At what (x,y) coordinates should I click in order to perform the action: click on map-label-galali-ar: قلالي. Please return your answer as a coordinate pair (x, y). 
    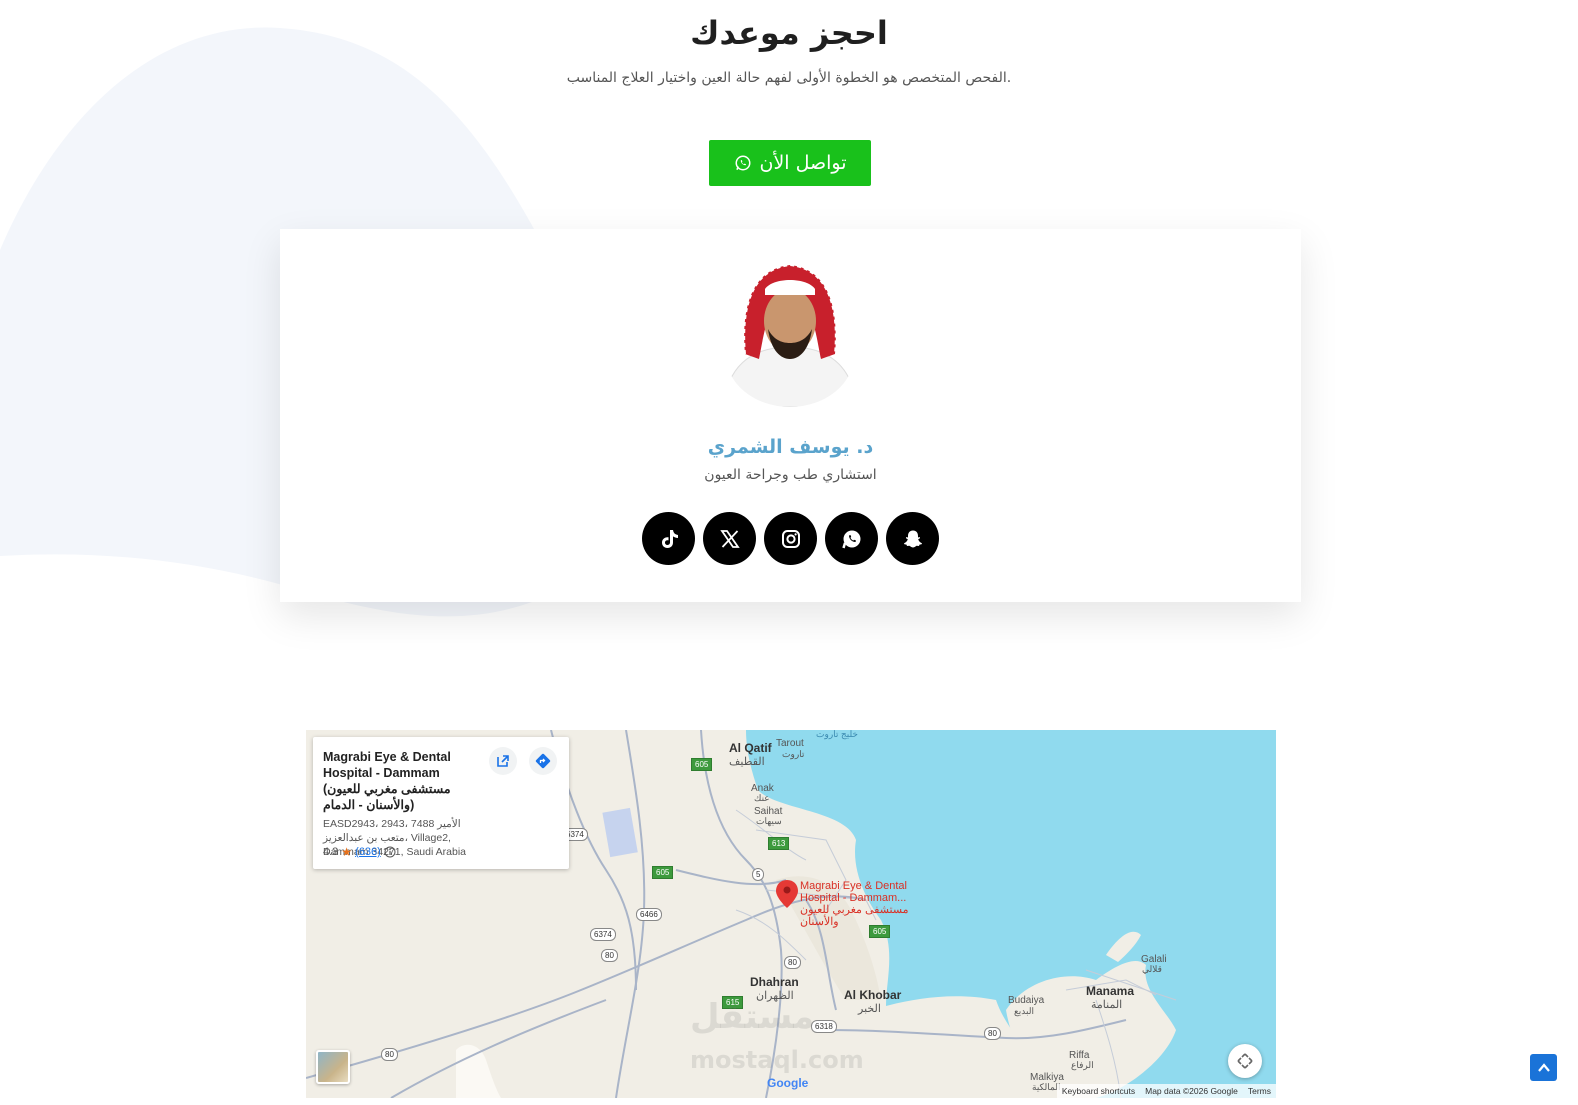
    Looking at the image, I should click on (1152, 969).